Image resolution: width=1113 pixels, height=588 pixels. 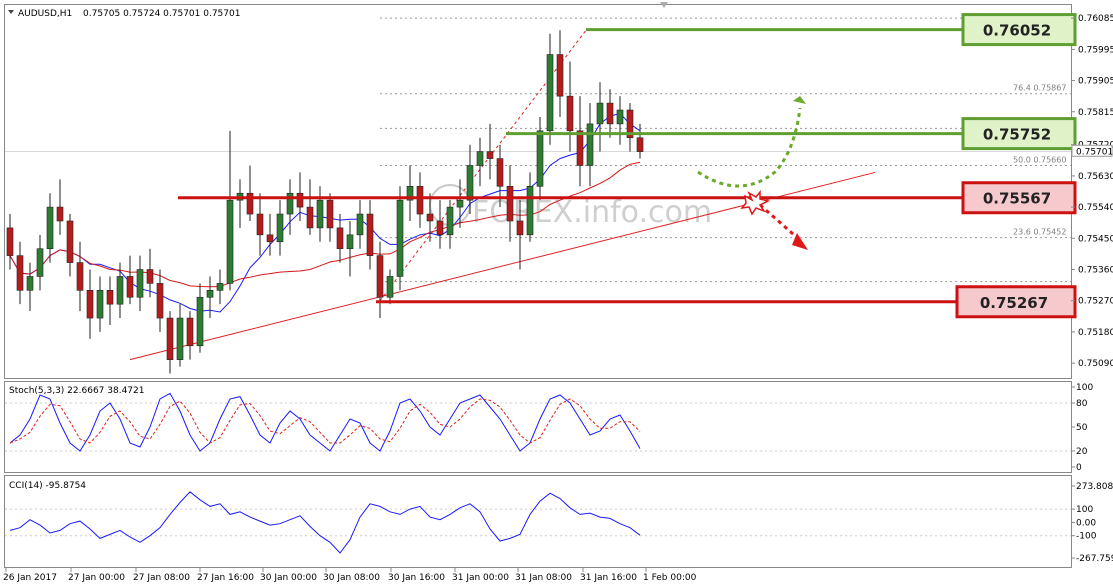 What do you see at coordinates (1094, 559) in the screenshot?
I see `cci-tick-label: -267.759` at bounding box center [1094, 559].